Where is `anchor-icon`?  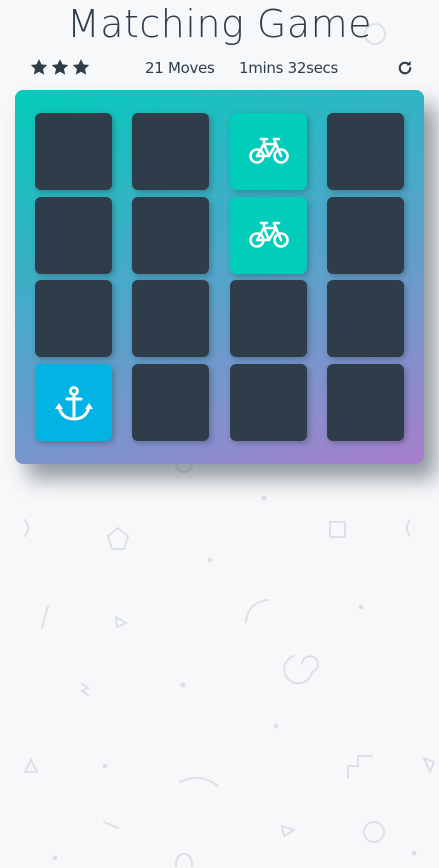 anchor-icon is located at coordinates (73, 402).